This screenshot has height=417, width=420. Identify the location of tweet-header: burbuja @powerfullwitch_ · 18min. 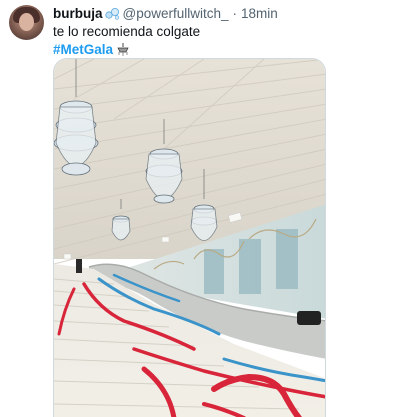
(165, 13).